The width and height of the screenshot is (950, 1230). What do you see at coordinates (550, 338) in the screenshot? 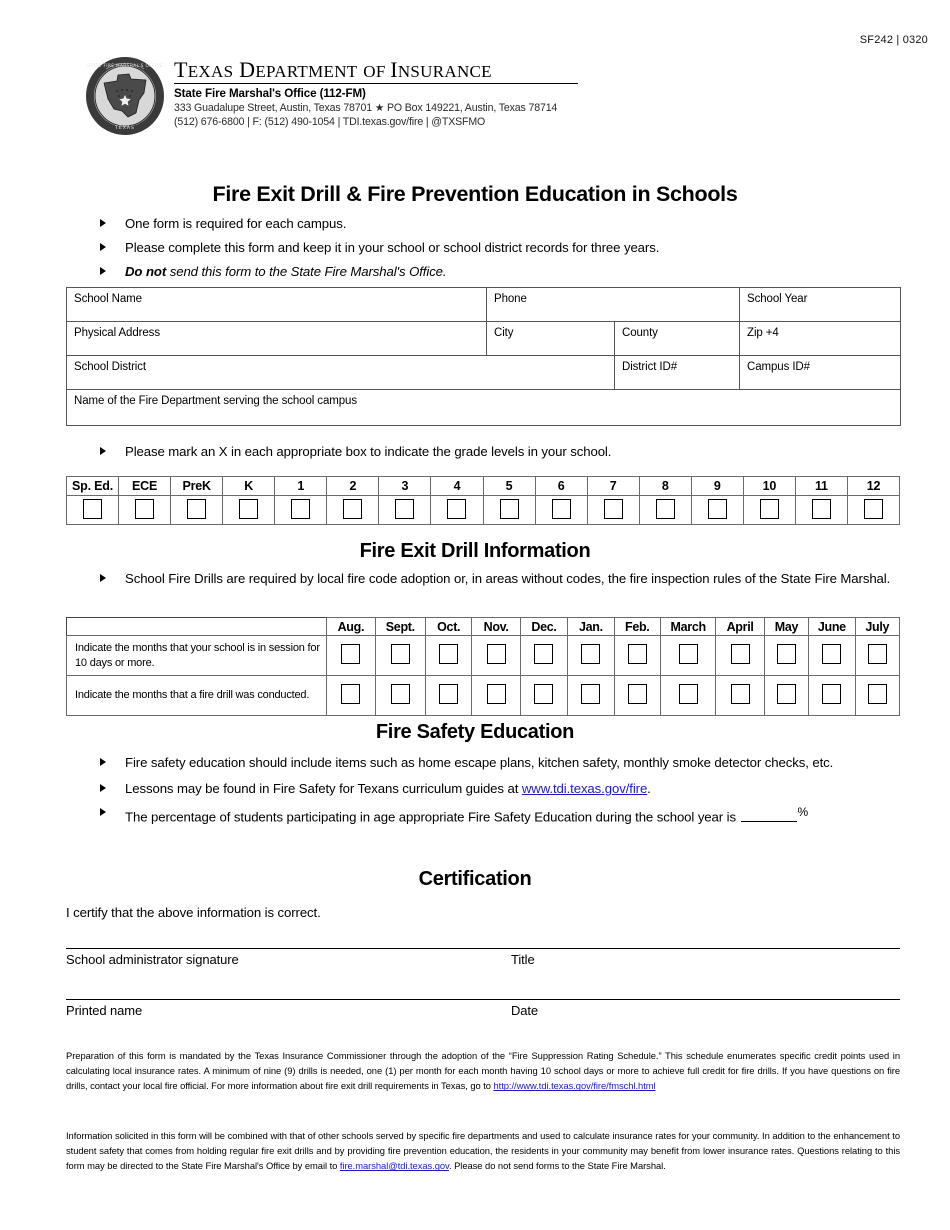
I see `field-city: City` at bounding box center [550, 338].